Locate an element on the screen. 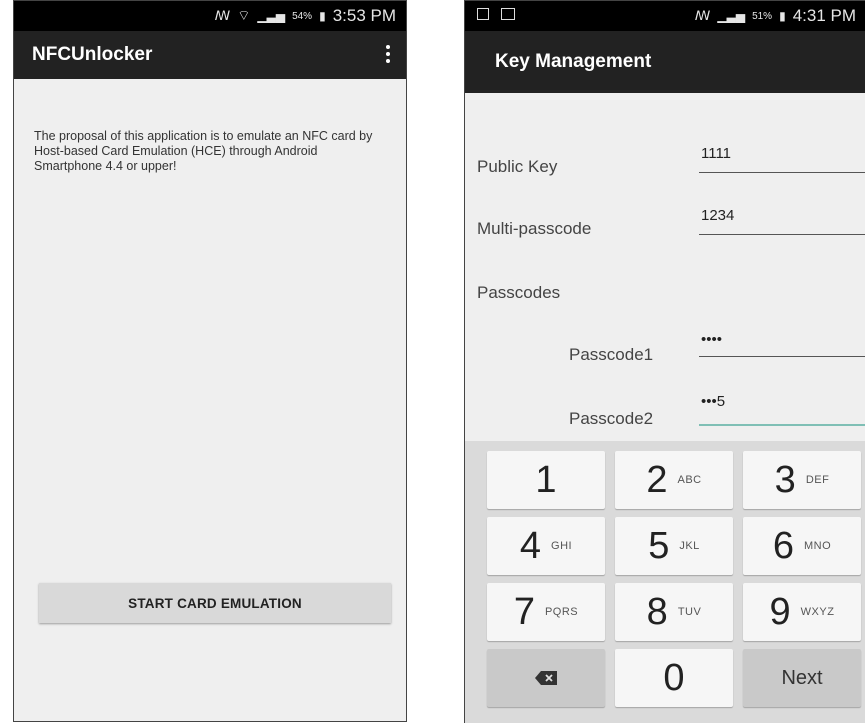  app-bar: Key Management is located at coordinates (665, 62).